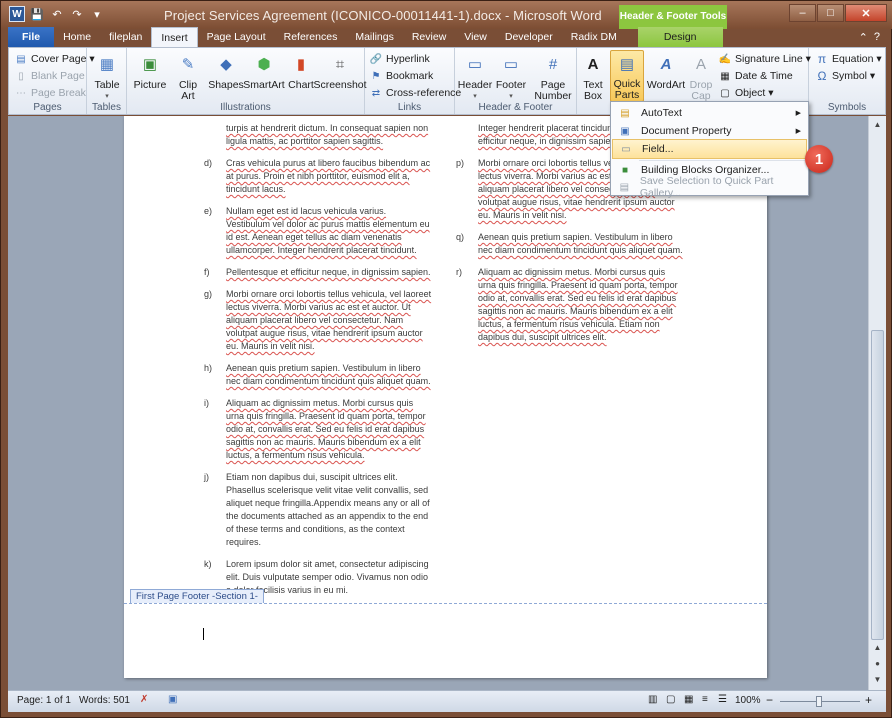 This screenshot has width=892, height=718. I want to click on view-full-screen-icon: ▢, so click(670, 699).